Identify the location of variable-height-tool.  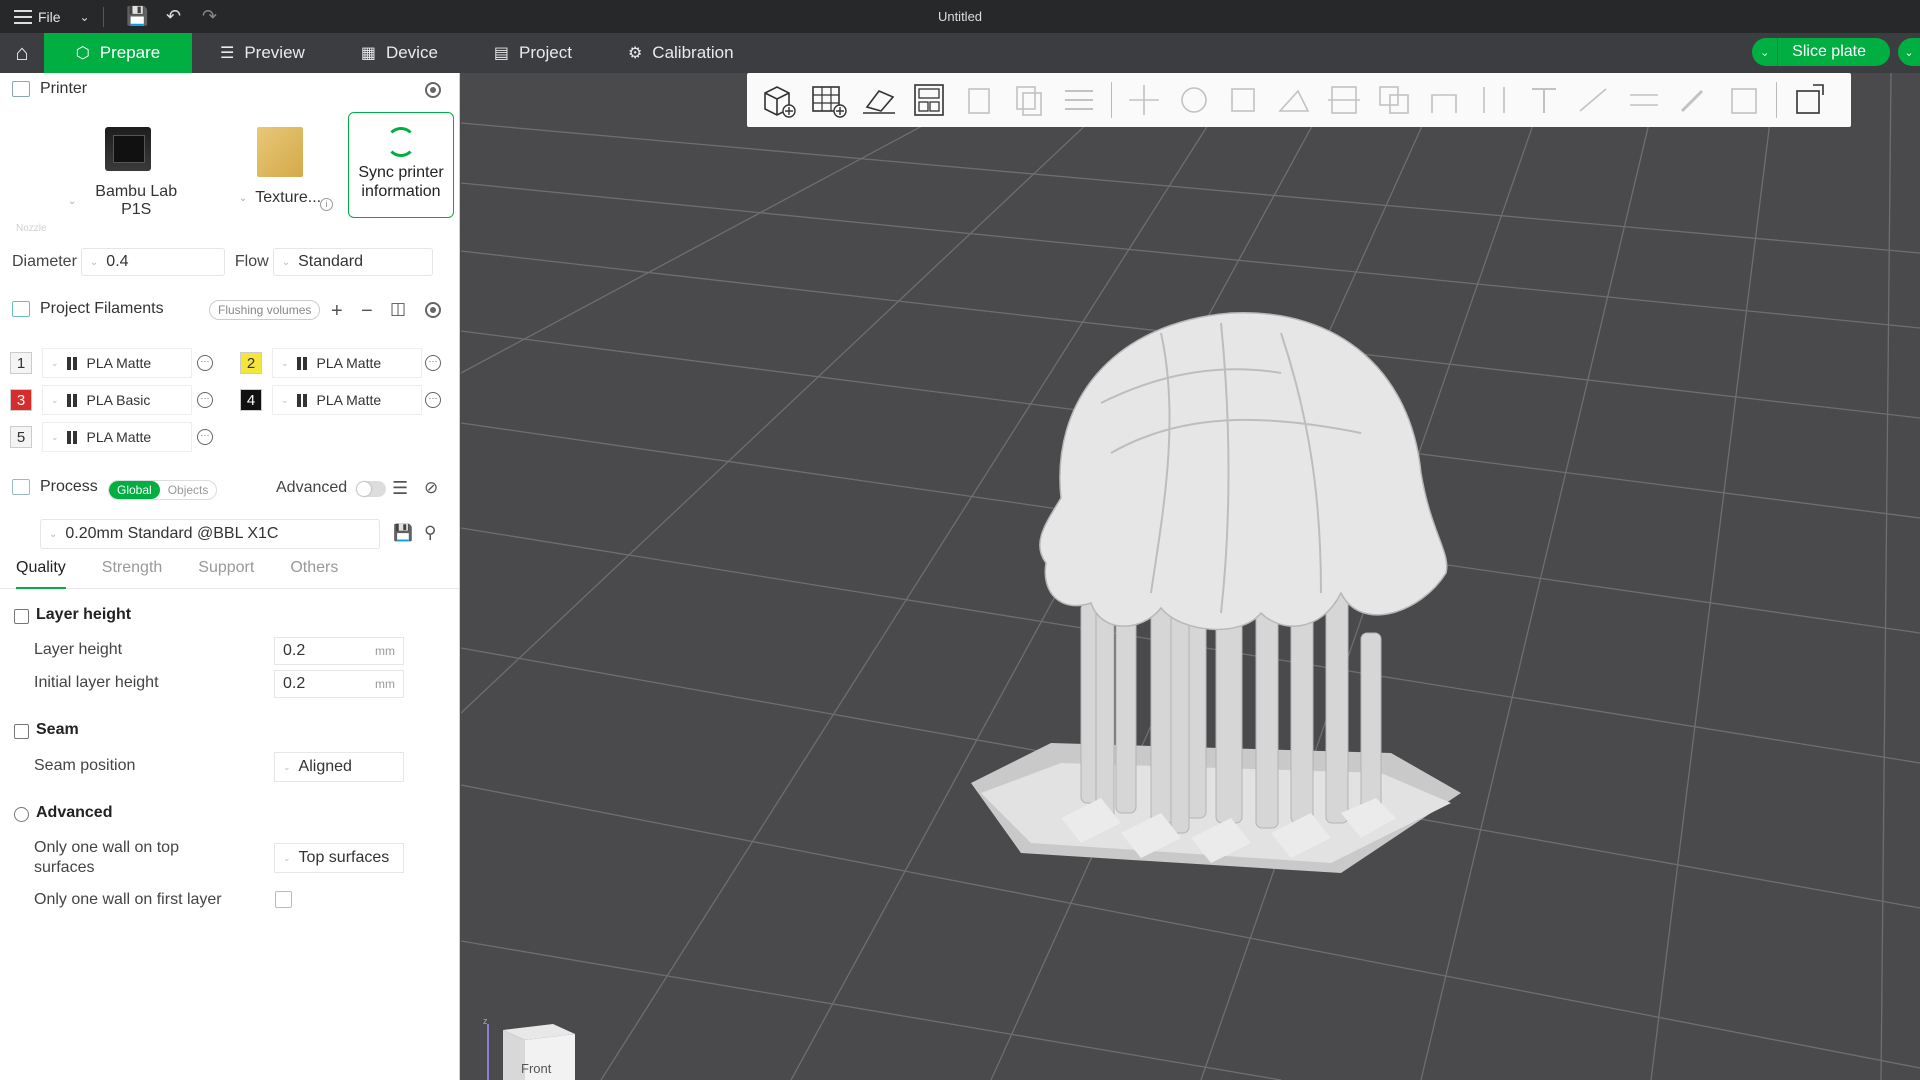
(1744, 100).